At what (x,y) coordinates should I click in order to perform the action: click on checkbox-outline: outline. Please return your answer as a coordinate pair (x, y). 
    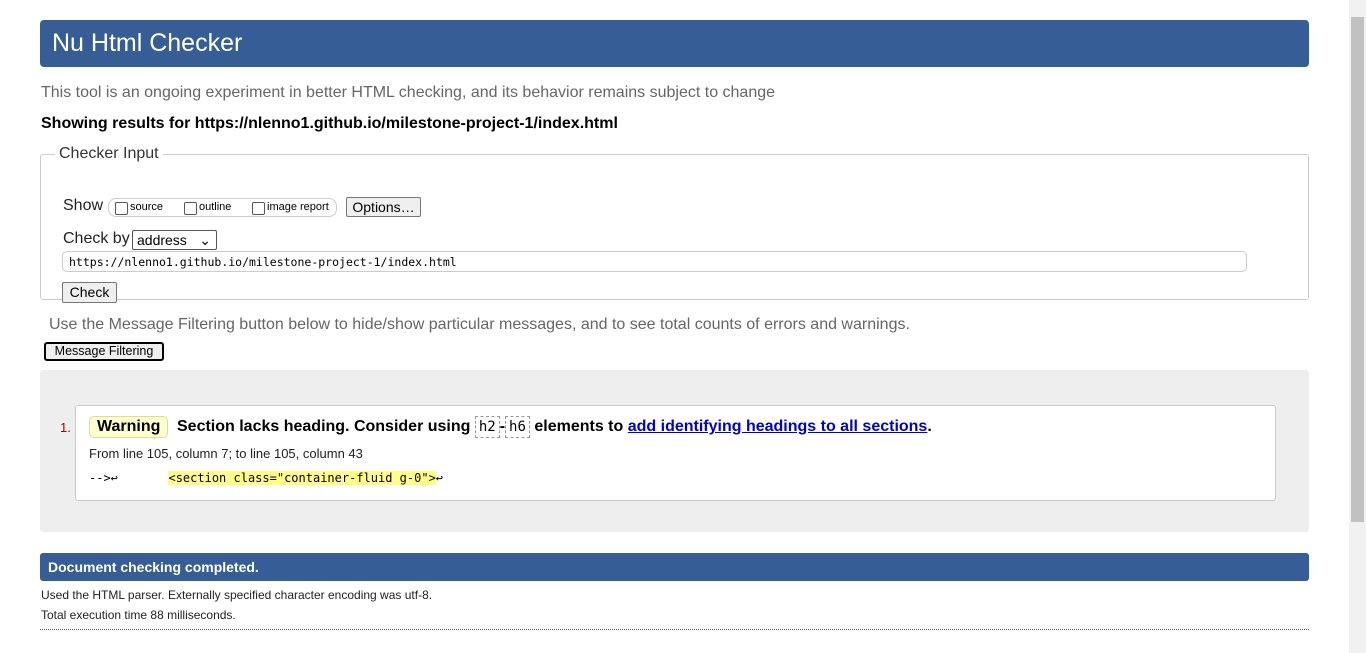
    Looking at the image, I should click on (207, 208).